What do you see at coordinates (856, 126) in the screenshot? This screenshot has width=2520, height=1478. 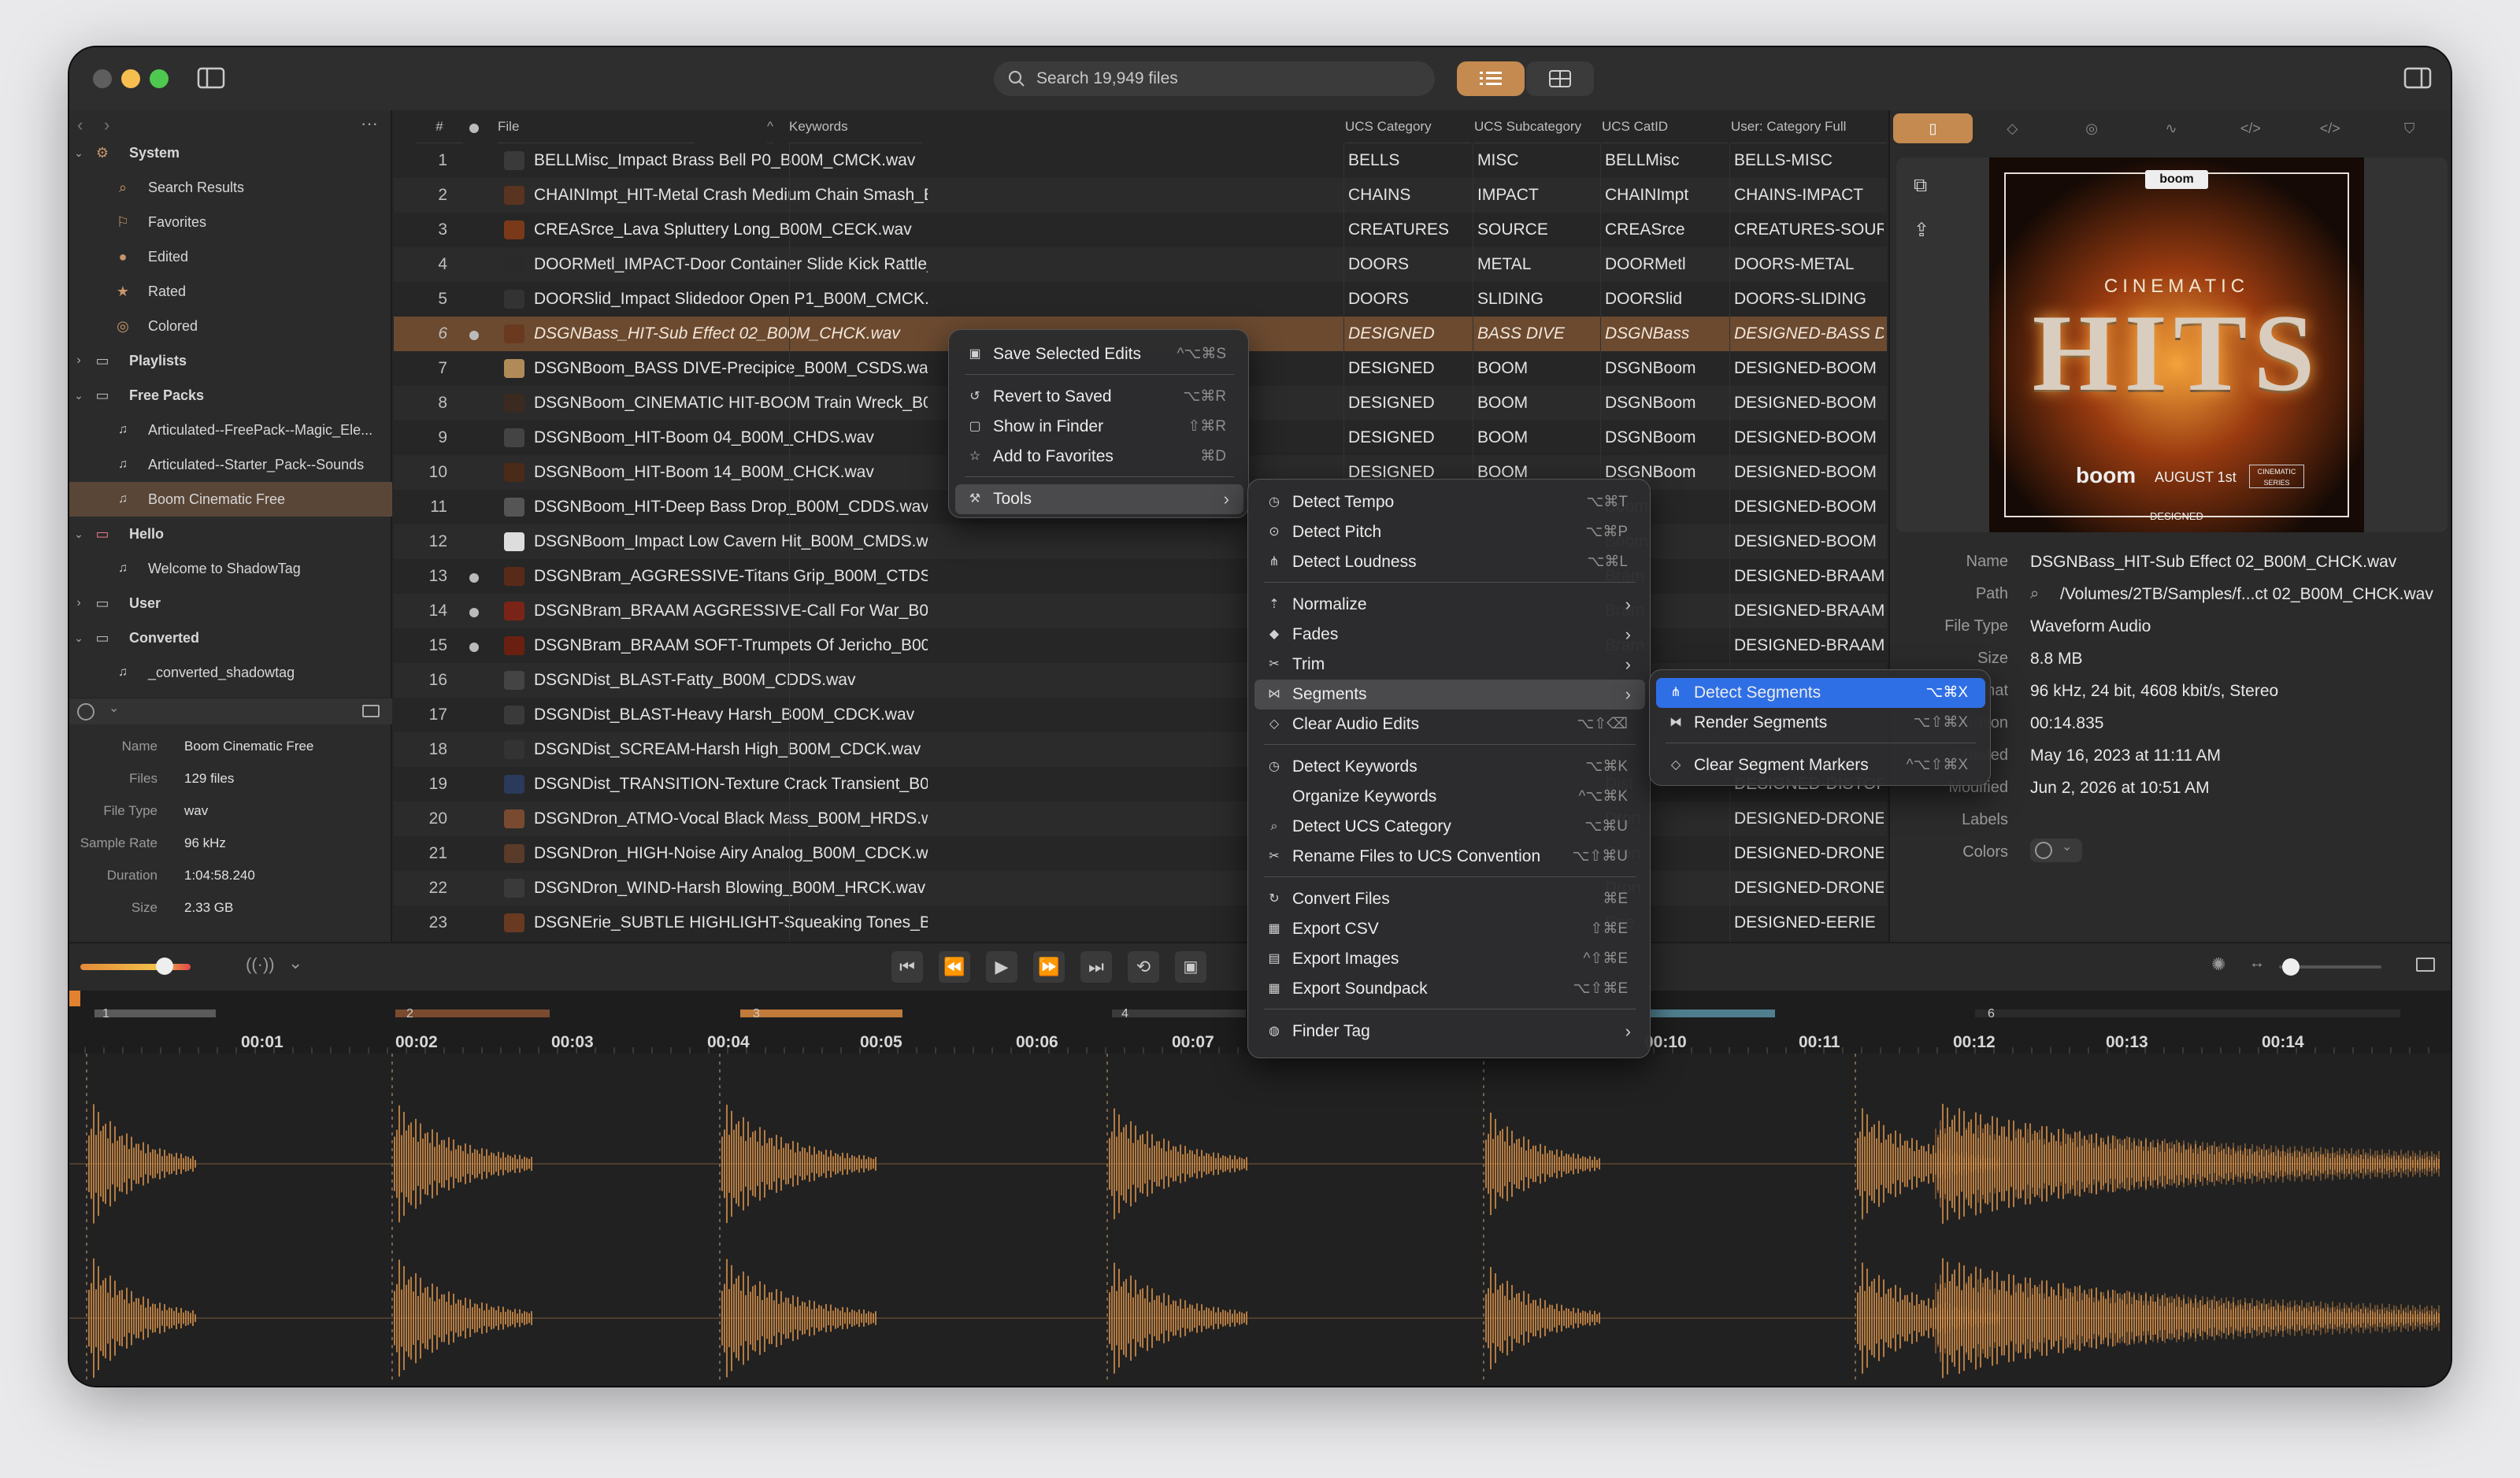 I see `column-header-keywords: Keywords` at bounding box center [856, 126].